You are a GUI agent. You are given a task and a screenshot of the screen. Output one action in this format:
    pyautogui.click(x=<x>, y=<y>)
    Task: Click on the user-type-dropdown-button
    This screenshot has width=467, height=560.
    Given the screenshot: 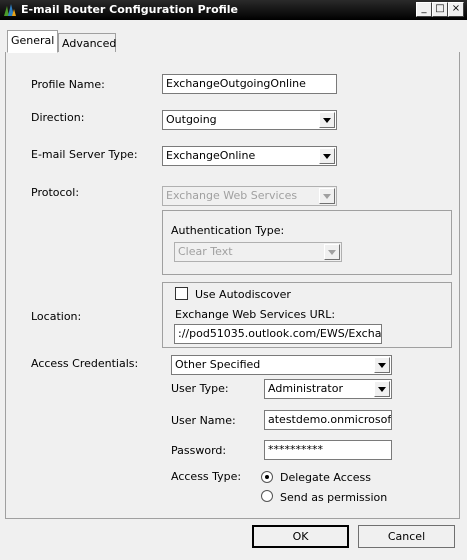 What is the action you would take?
    pyautogui.click(x=382, y=389)
    